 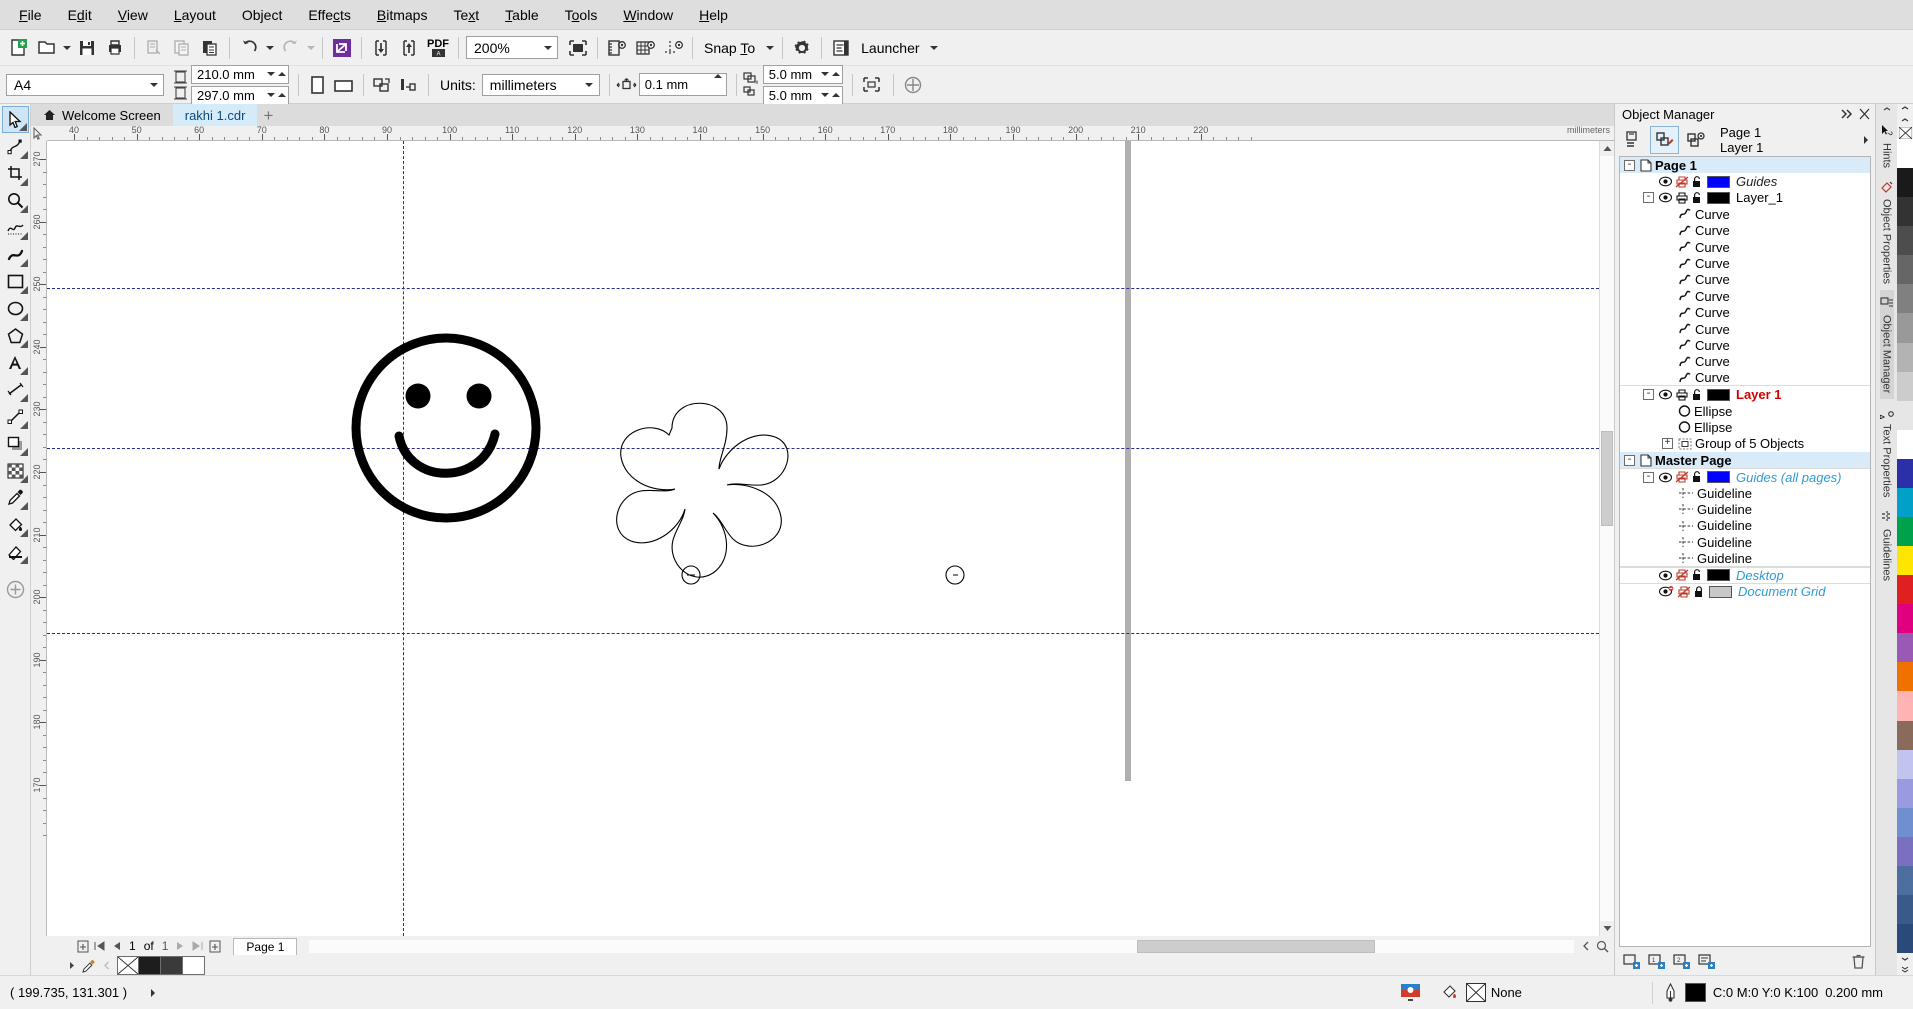 I want to click on redo-dropdown-arrow-icon, so click(x=310, y=48).